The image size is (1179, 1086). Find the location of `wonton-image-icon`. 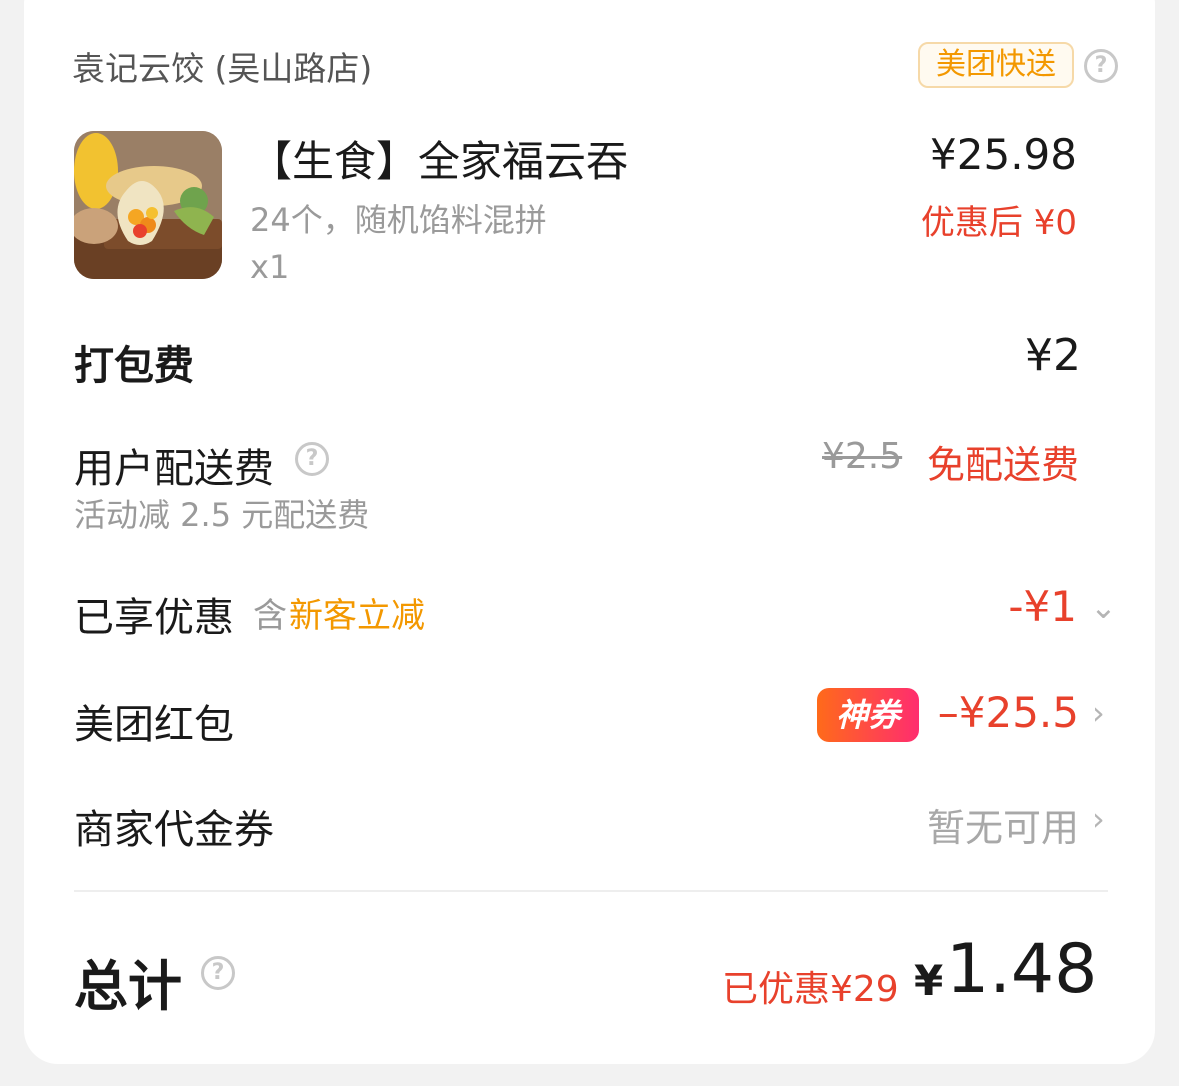

wonton-image-icon is located at coordinates (148, 205).